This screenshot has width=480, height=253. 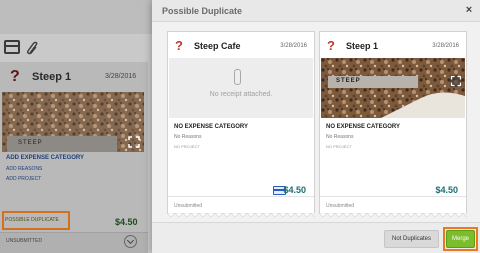 What do you see at coordinates (241, 94) in the screenshot?
I see `no-receipt-message: No receipt attached.` at bounding box center [241, 94].